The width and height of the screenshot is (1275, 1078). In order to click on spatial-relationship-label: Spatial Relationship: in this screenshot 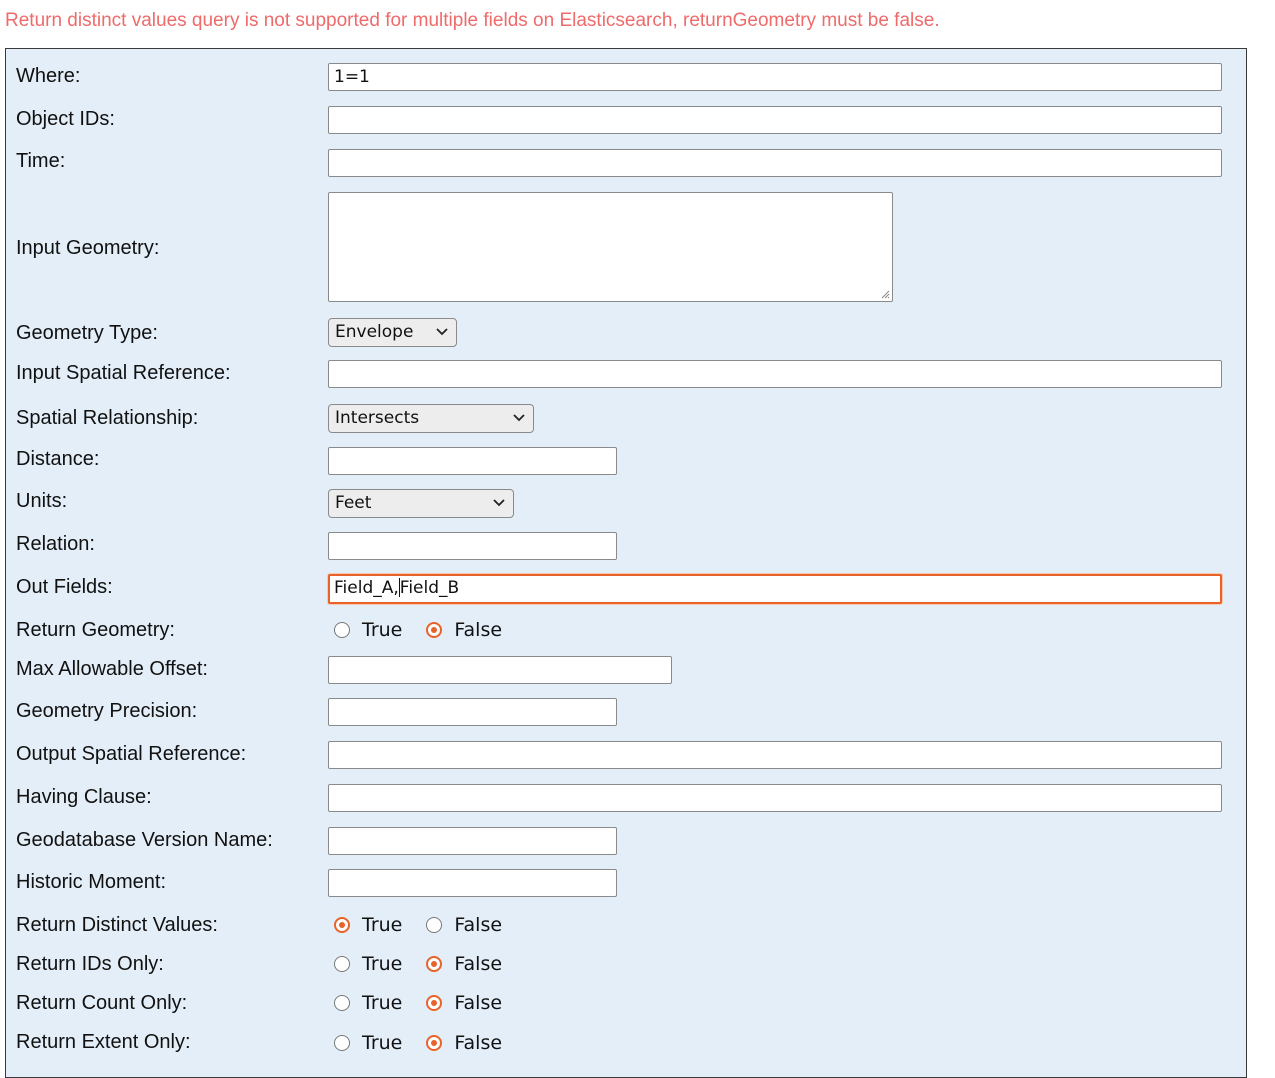, I will do `click(107, 418)`.